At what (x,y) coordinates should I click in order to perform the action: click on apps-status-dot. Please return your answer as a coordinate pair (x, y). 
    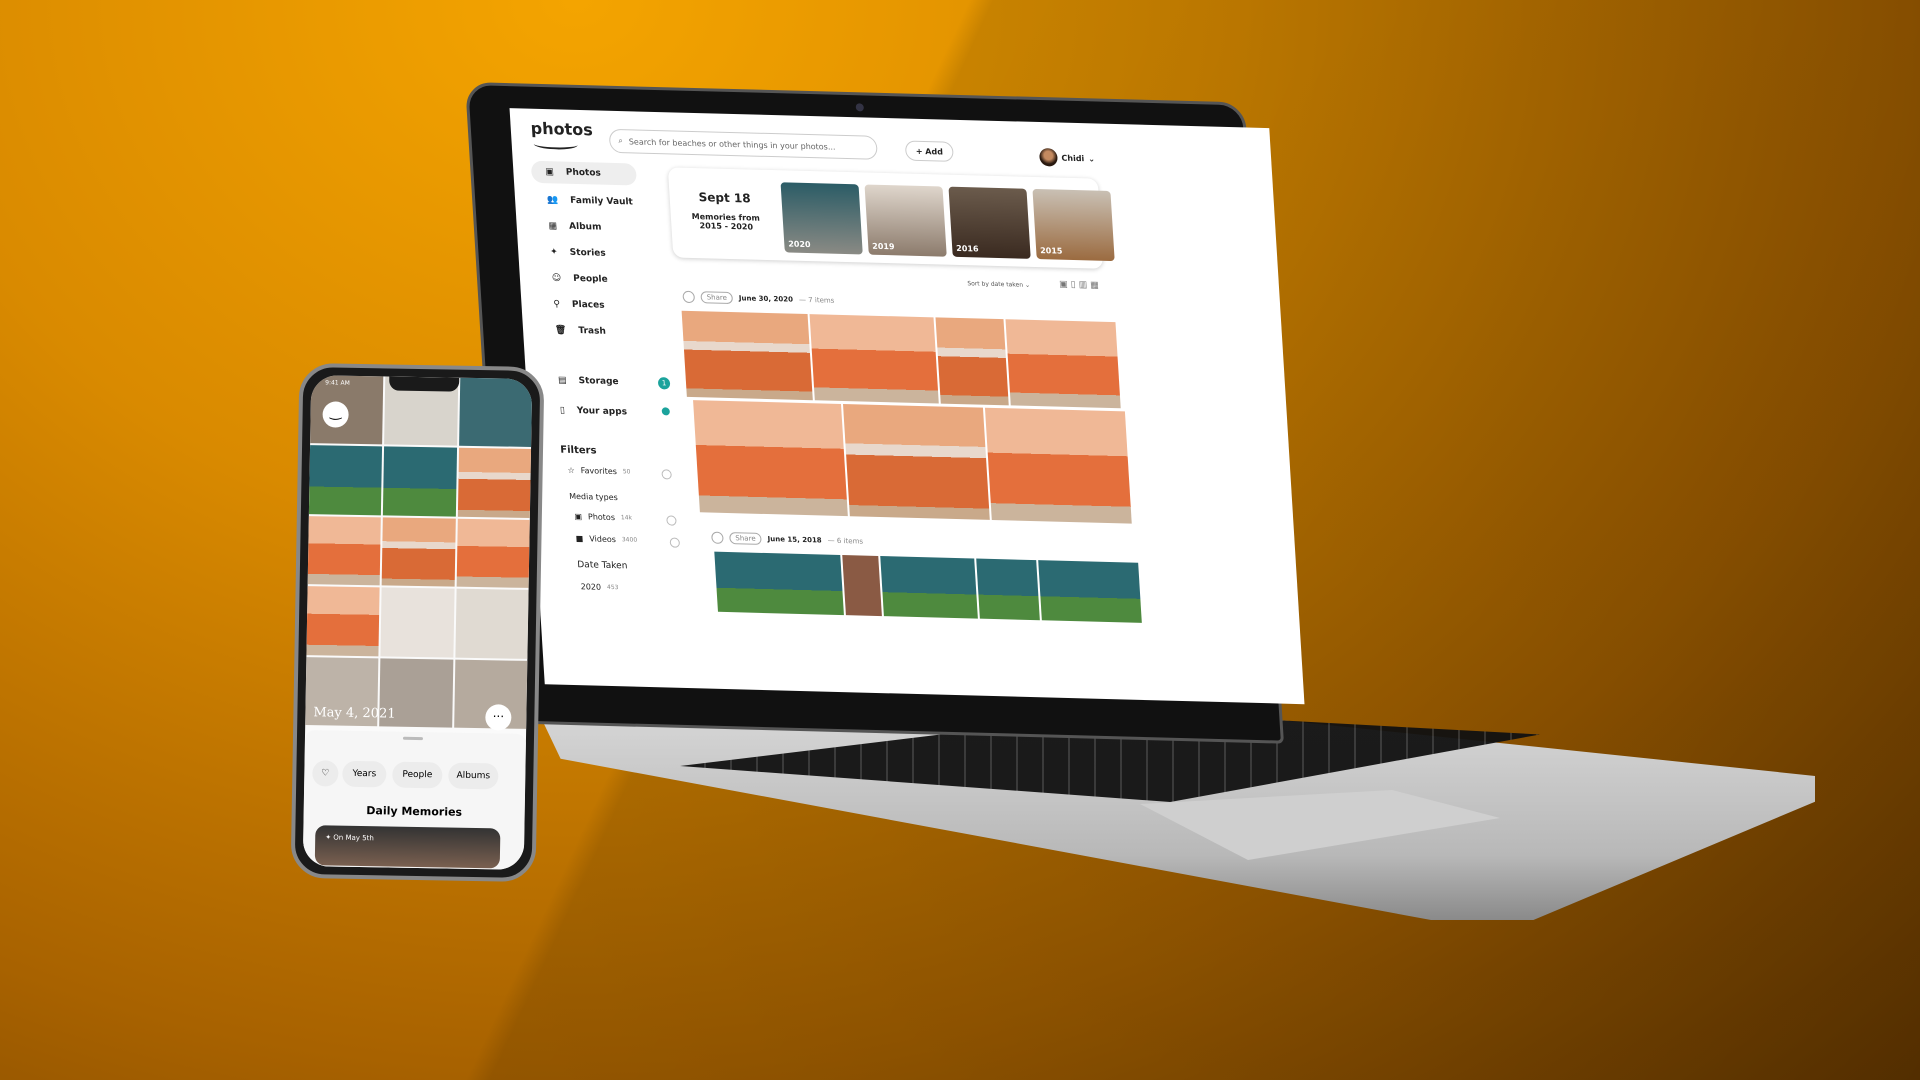
    Looking at the image, I should click on (666, 411).